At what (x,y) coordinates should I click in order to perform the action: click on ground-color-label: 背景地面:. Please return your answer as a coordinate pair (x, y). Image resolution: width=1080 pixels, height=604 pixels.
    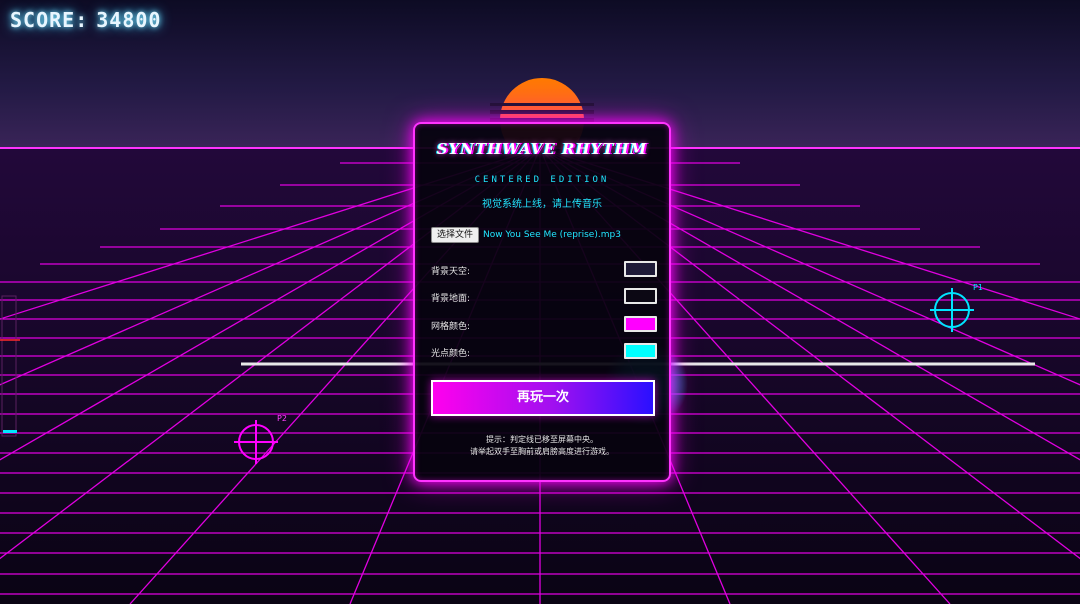
    Looking at the image, I should click on (451, 299).